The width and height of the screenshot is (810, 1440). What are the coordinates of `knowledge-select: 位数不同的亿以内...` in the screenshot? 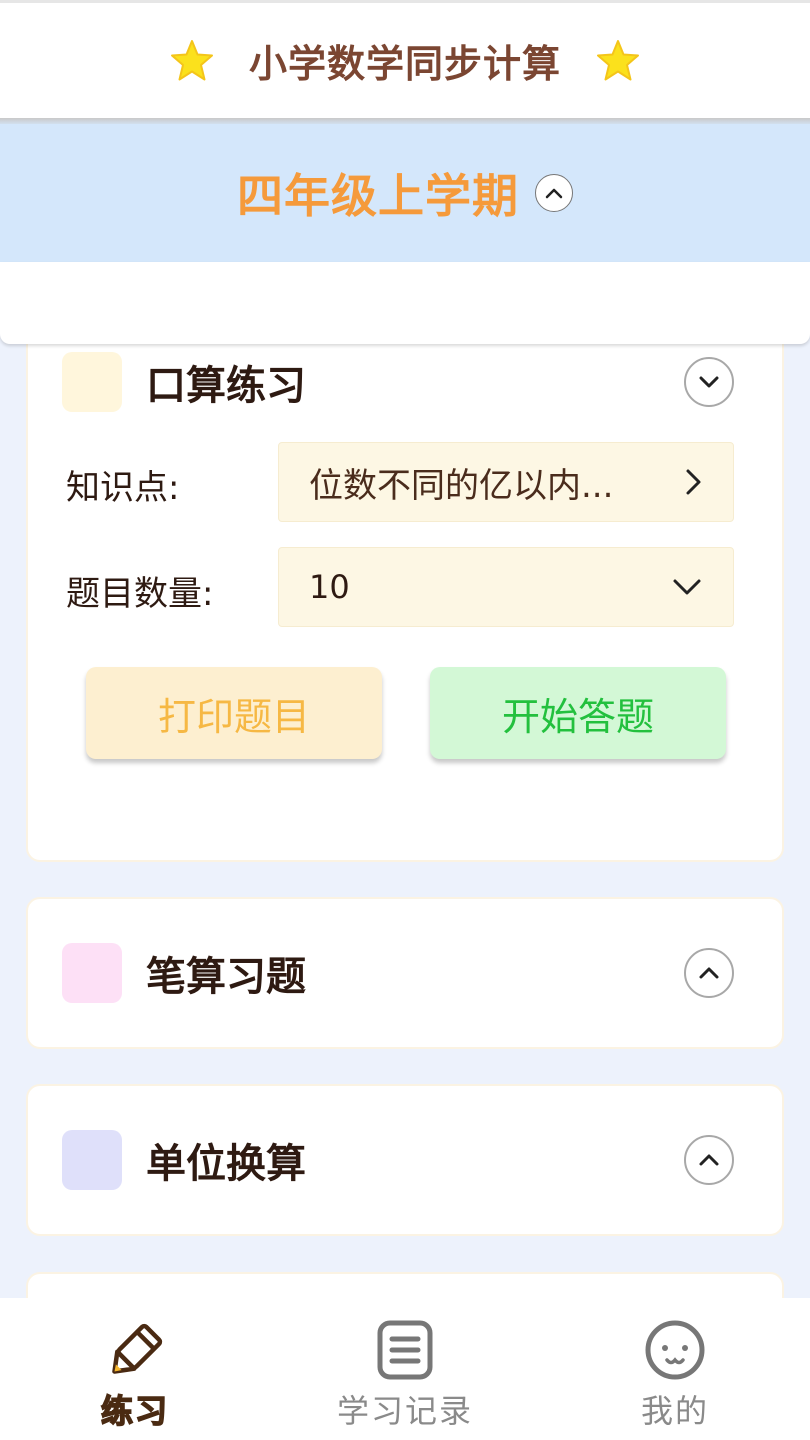 It's located at (506, 482).